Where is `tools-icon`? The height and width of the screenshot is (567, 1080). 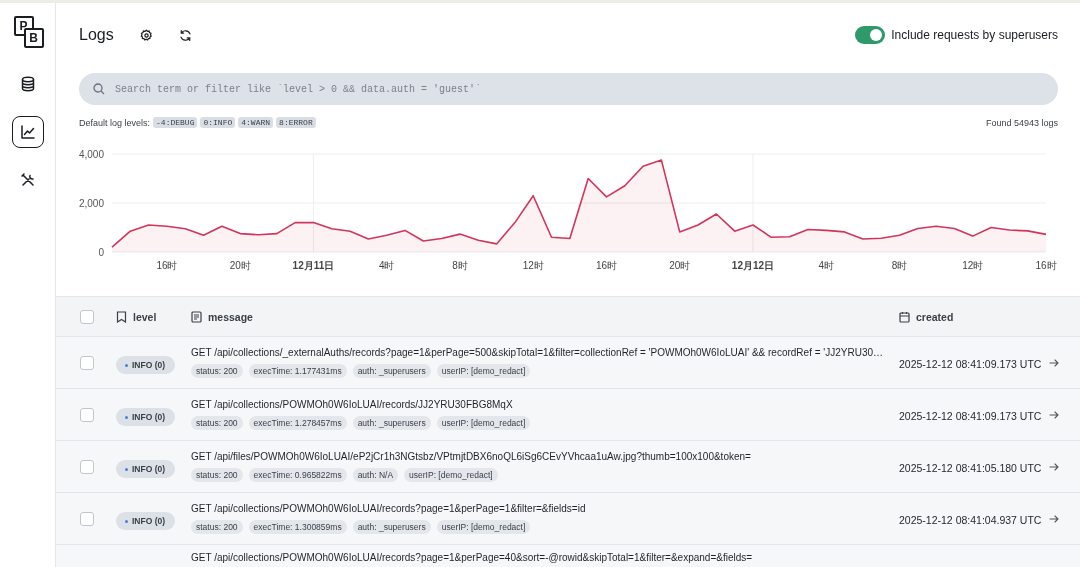 tools-icon is located at coordinates (27, 180).